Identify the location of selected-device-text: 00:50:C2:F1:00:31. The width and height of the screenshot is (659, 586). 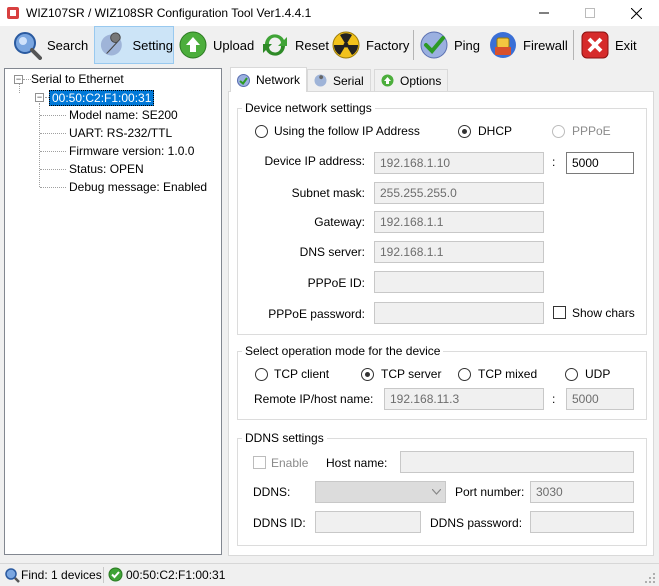
(176, 575).